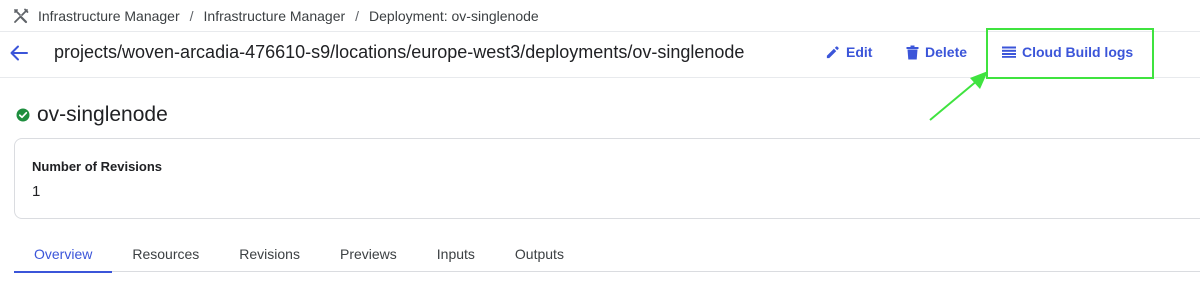 This screenshot has height=281, width=1200. I want to click on delete-button-label: Delete, so click(946, 52).